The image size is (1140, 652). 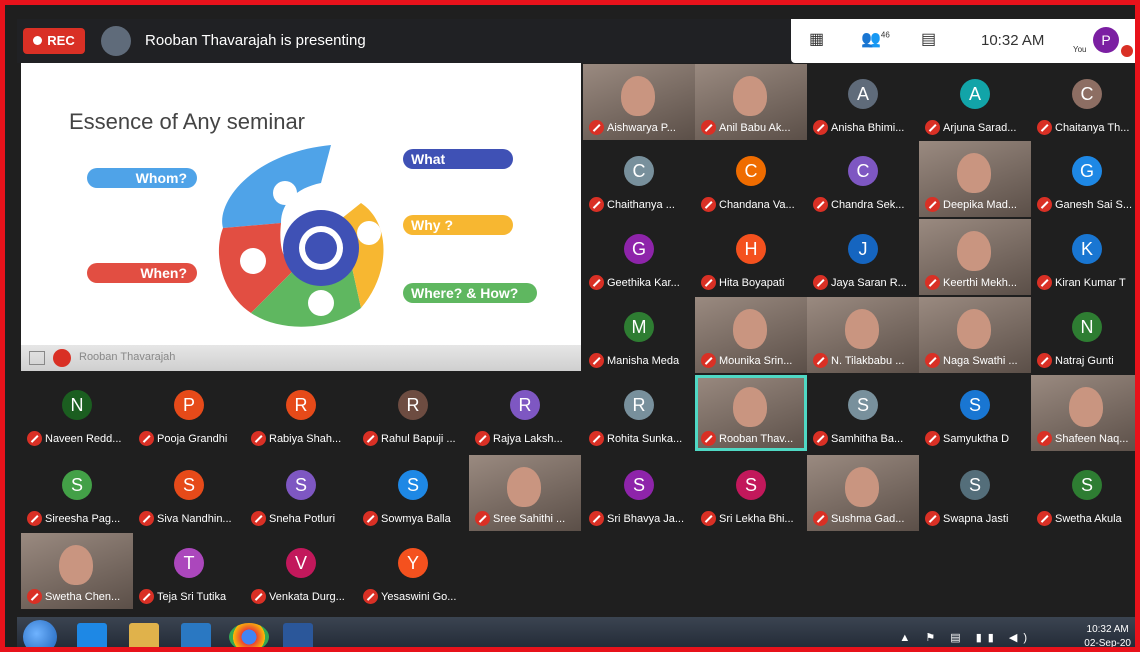 What do you see at coordinates (975, 94) in the screenshot?
I see `participant-avatar: A` at bounding box center [975, 94].